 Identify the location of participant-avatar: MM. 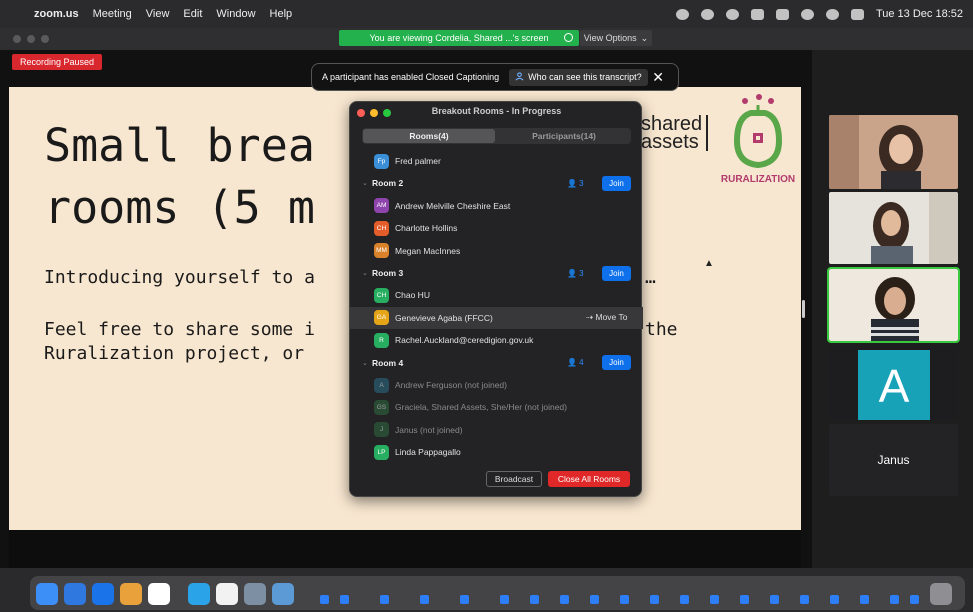
(381, 251).